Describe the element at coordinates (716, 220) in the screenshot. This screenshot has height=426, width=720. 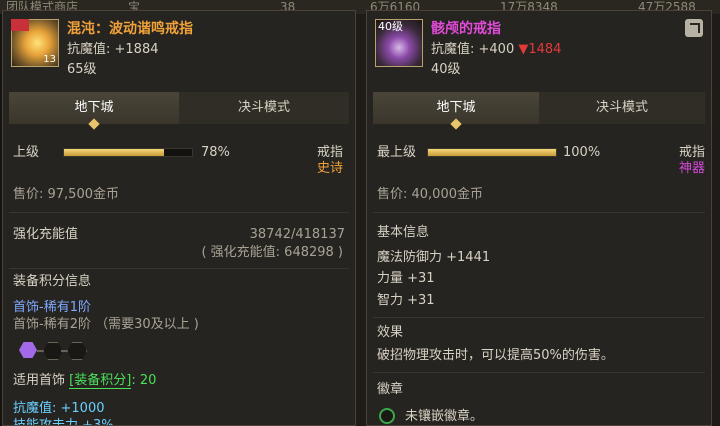
I see `background-strip-right` at that location.